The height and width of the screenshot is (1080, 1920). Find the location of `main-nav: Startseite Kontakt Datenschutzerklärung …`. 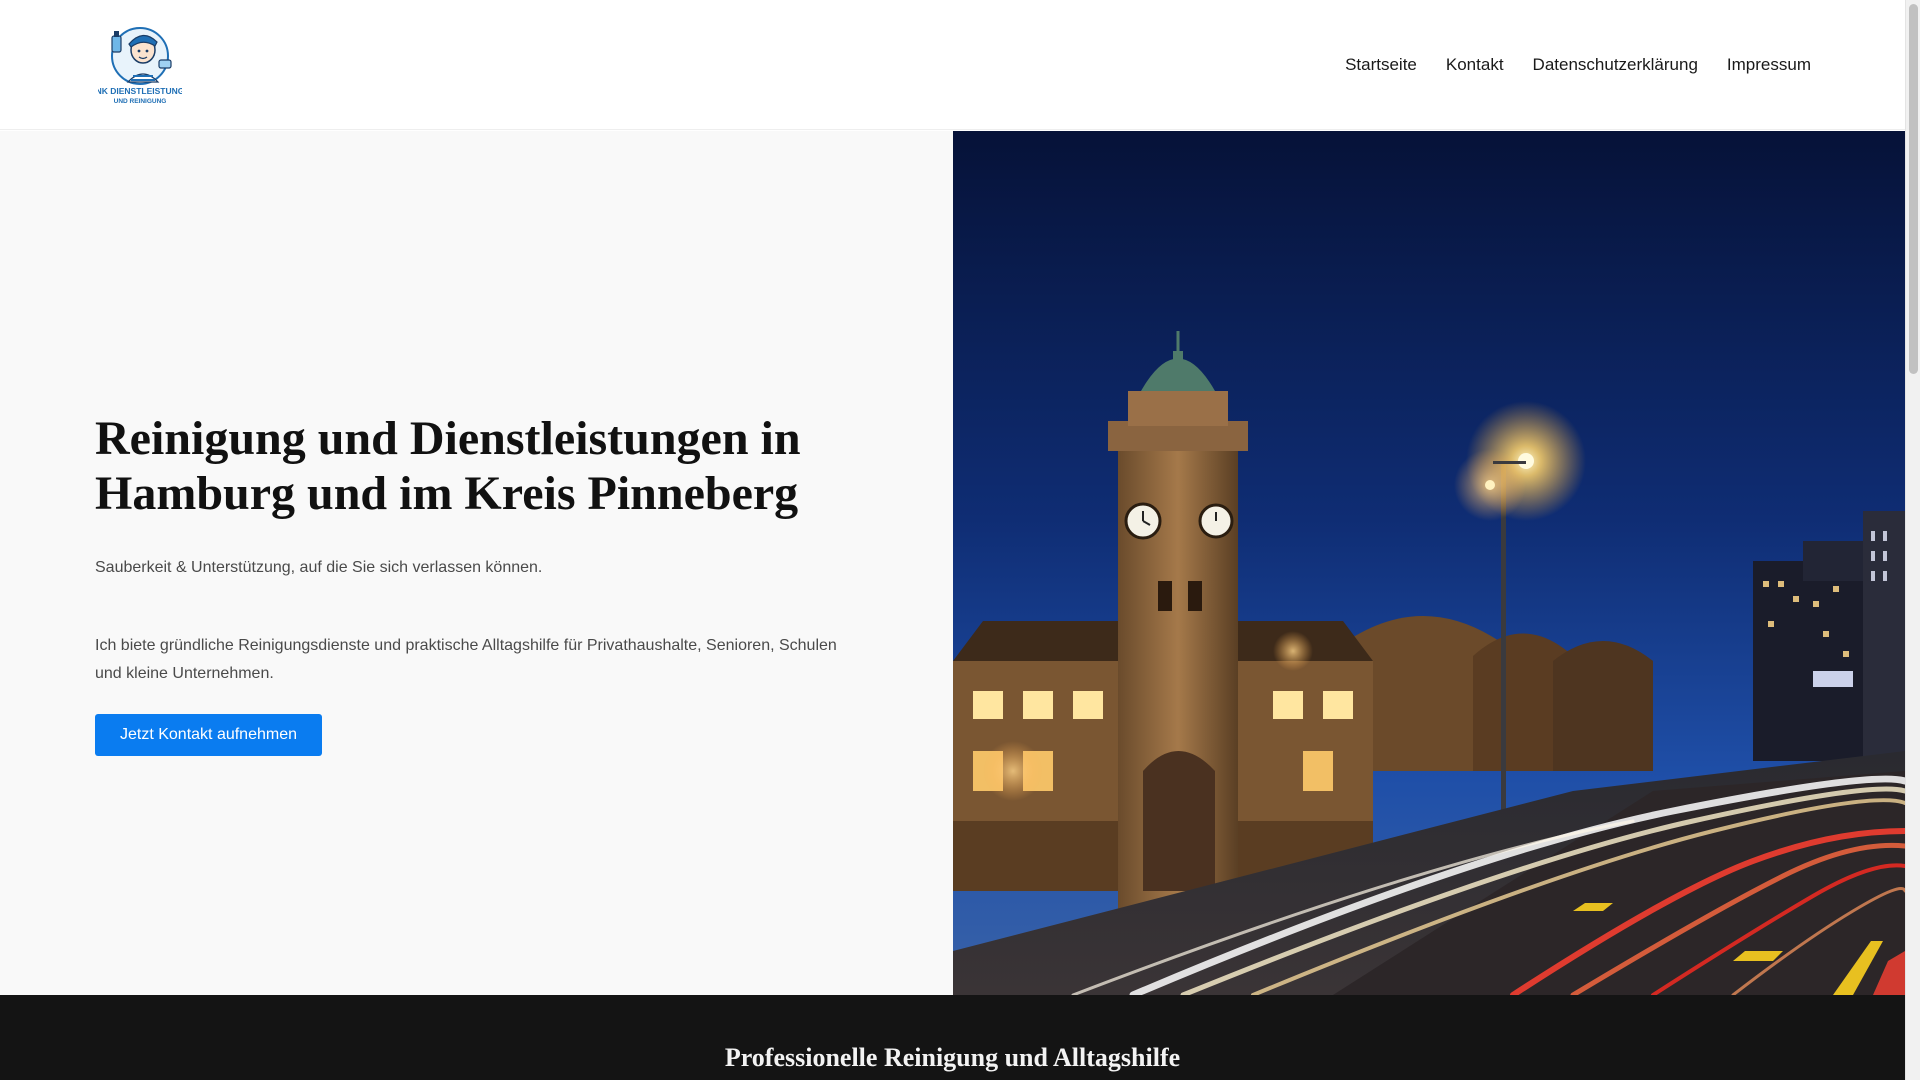

main-nav: Startseite Kontakt Datenschutzerklärung … is located at coordinates (1571, 65).